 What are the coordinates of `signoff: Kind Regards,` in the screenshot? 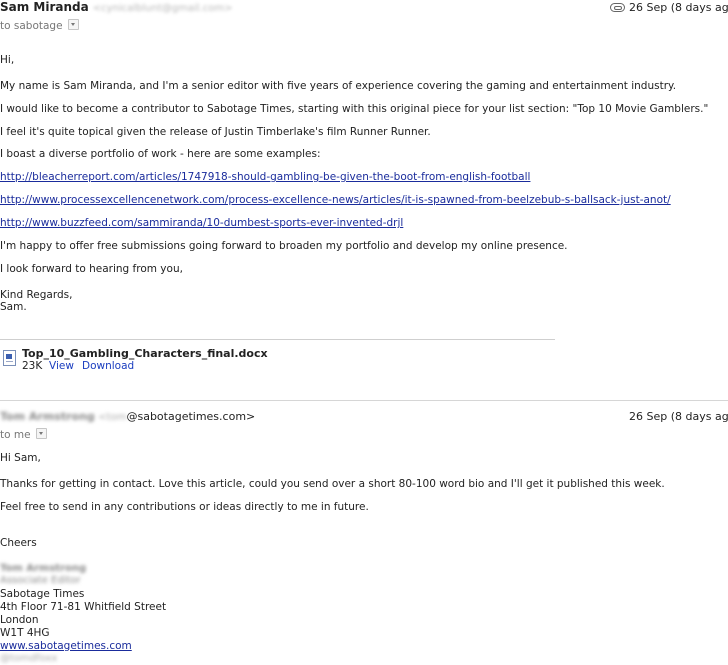 It's located at (36, 295).